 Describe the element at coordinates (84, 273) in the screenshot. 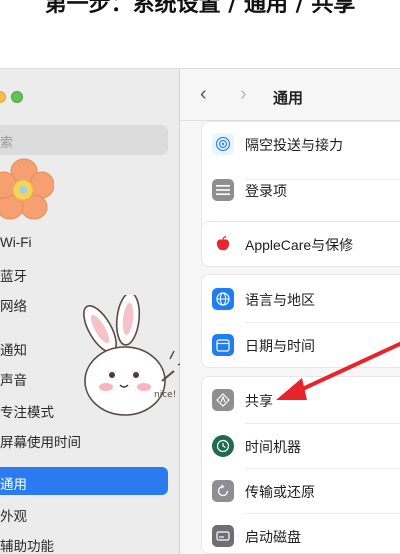

I see `sidebar-item-bluetooth: 蓝牙` at that location.